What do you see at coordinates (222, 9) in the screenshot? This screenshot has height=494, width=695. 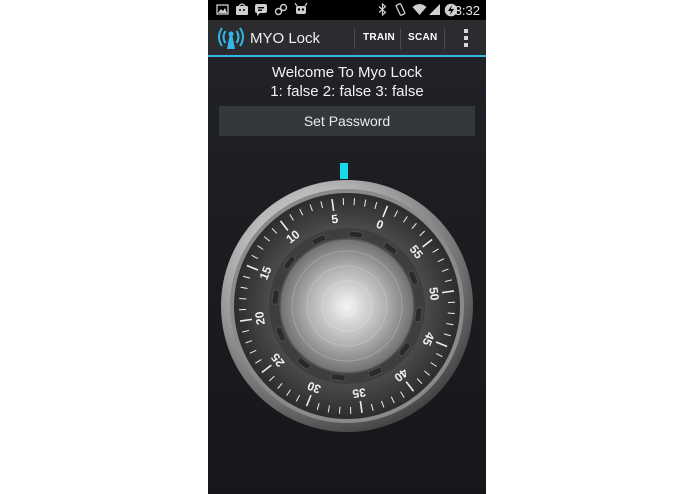 I see `image-icon` at bounding box center [222, 9].